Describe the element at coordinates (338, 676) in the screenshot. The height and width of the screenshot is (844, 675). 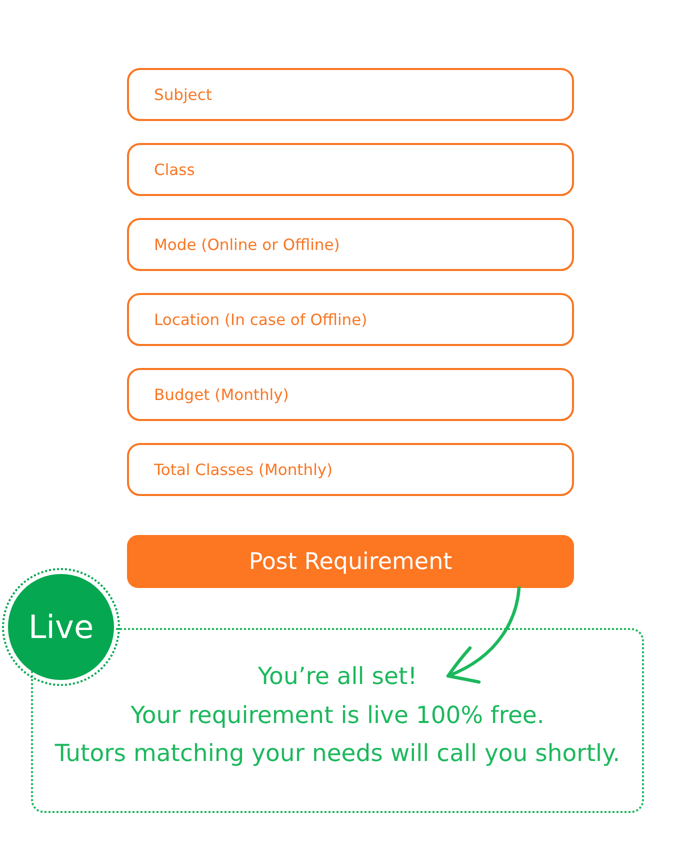
I see `message-line: You’re all set!` at that location.